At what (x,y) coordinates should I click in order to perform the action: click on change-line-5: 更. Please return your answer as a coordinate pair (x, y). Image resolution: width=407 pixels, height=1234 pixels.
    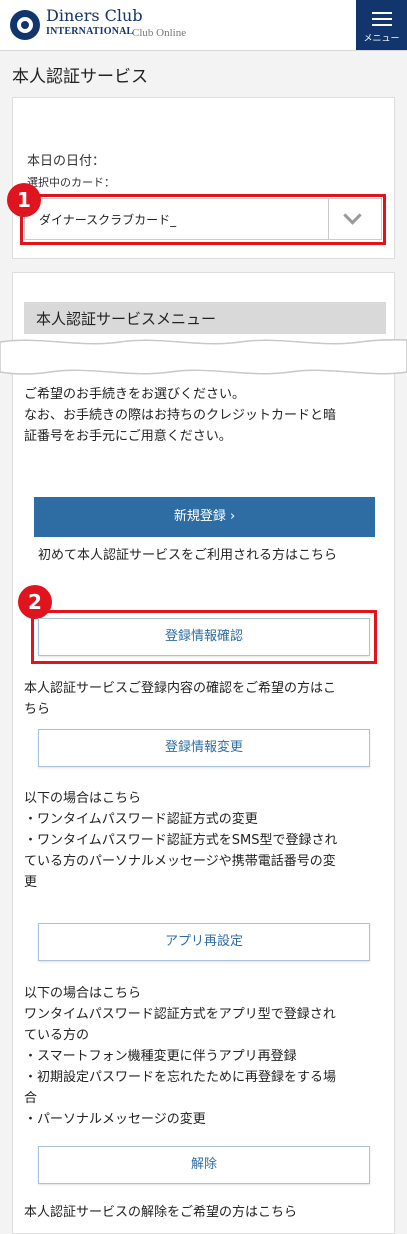
    Looking at the image, I should click on (31, 882).